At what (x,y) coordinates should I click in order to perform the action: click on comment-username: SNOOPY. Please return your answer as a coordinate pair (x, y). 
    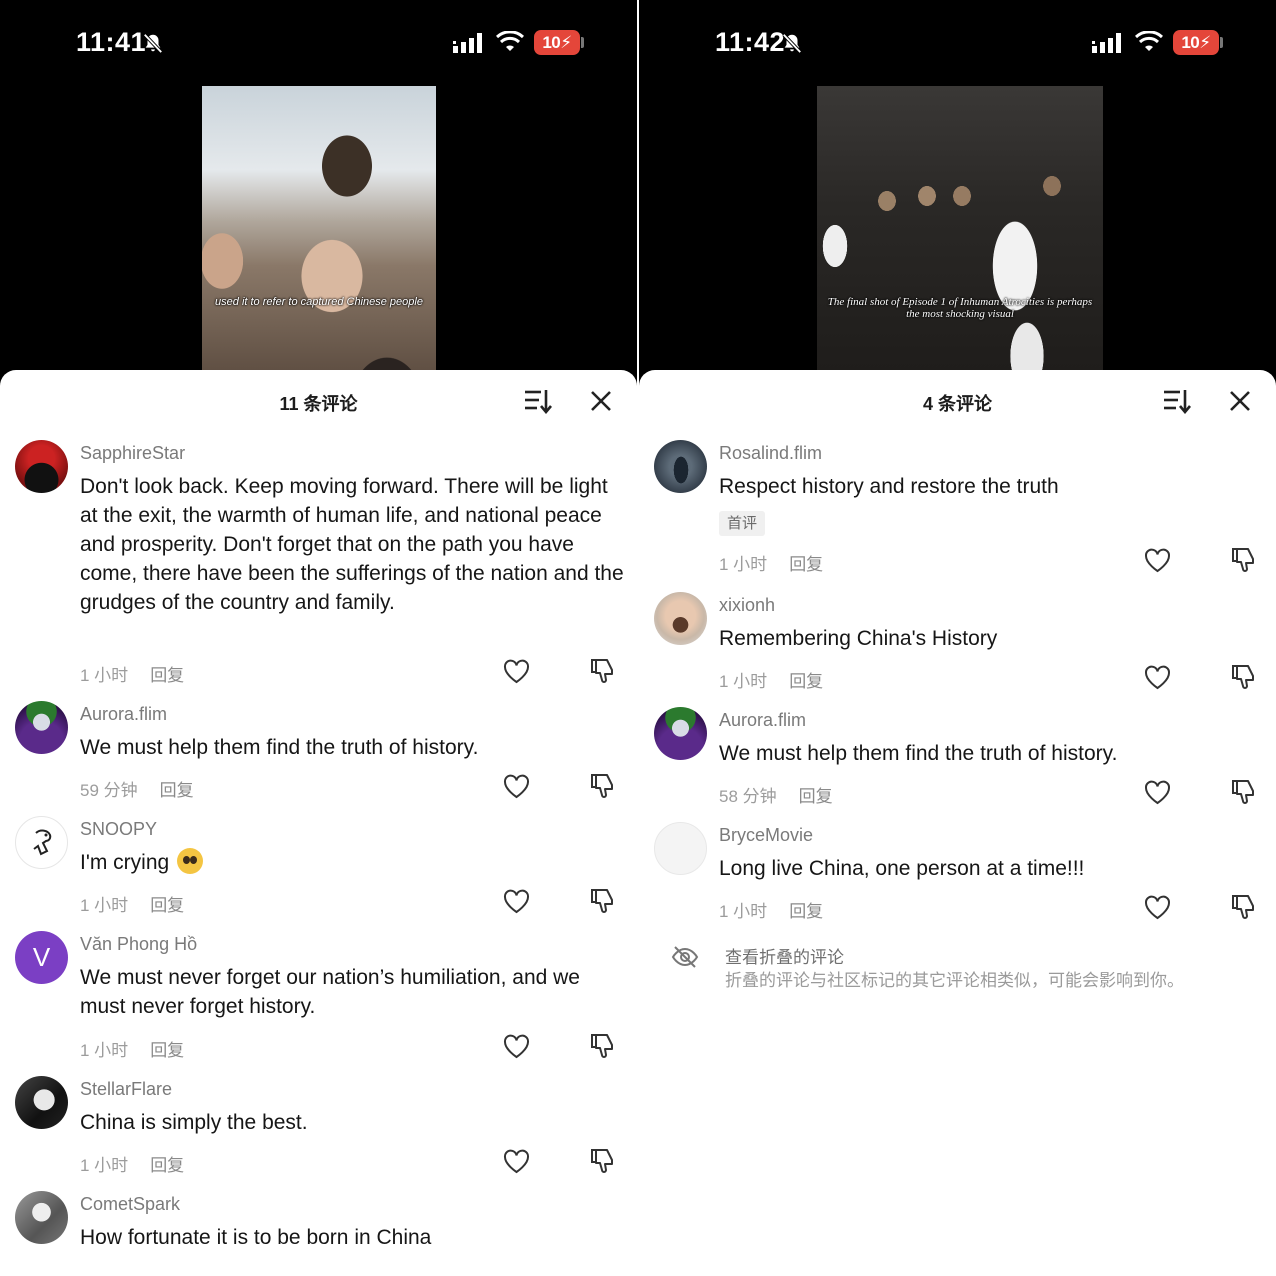
    Looking at the image, I should click on (118, 829).